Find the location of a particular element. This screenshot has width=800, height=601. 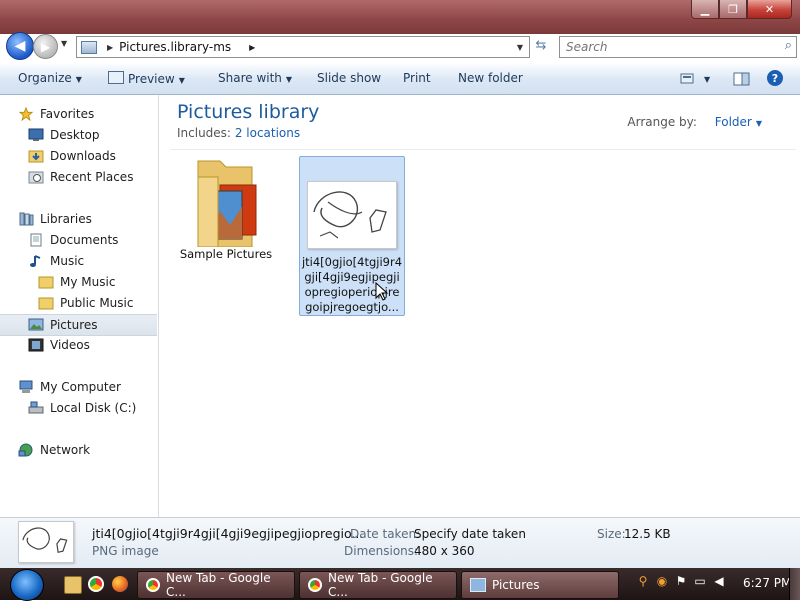

print-button: Print is located at coordinates (417, 78).